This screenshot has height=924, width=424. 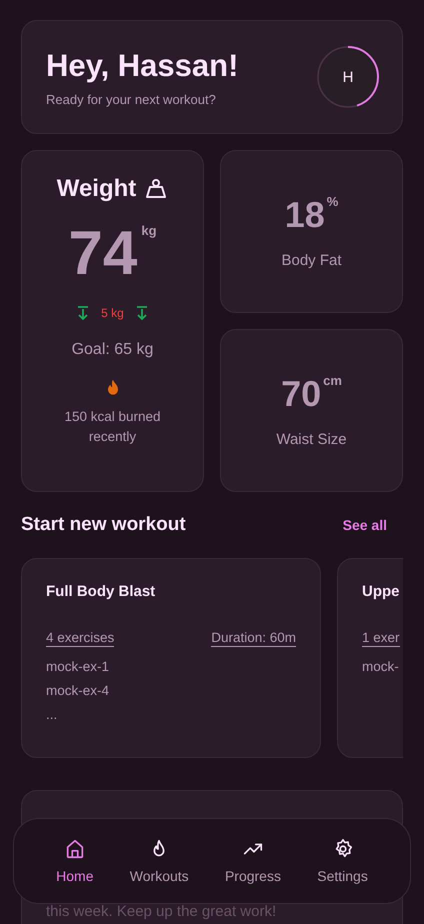 What do you see at coordinates (78, 667) in the screenshot?
I see `exercise-item: mock-ex-1` at bounding box center [78, 667].